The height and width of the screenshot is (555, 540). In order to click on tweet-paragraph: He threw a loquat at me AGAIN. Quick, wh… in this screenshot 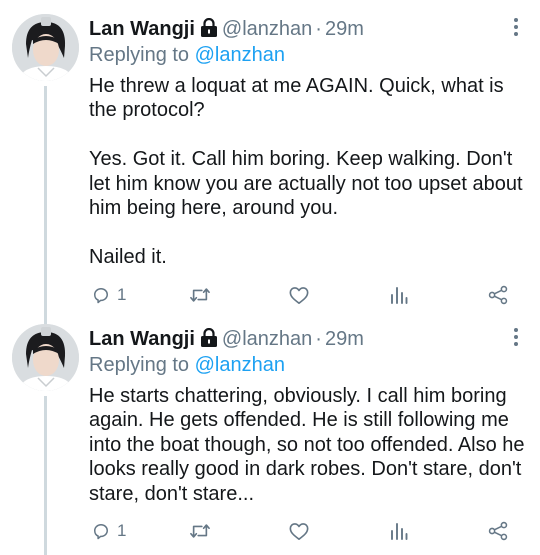, I will do `click(296, 98)`.